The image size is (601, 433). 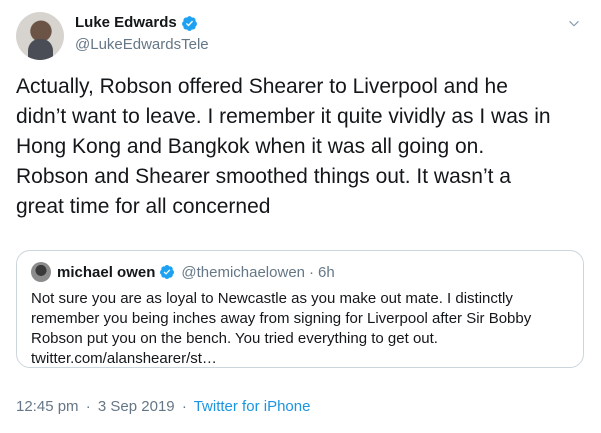 I want to click on author-handle: @LukeEdwardsTele, so click(x=142, y=45).